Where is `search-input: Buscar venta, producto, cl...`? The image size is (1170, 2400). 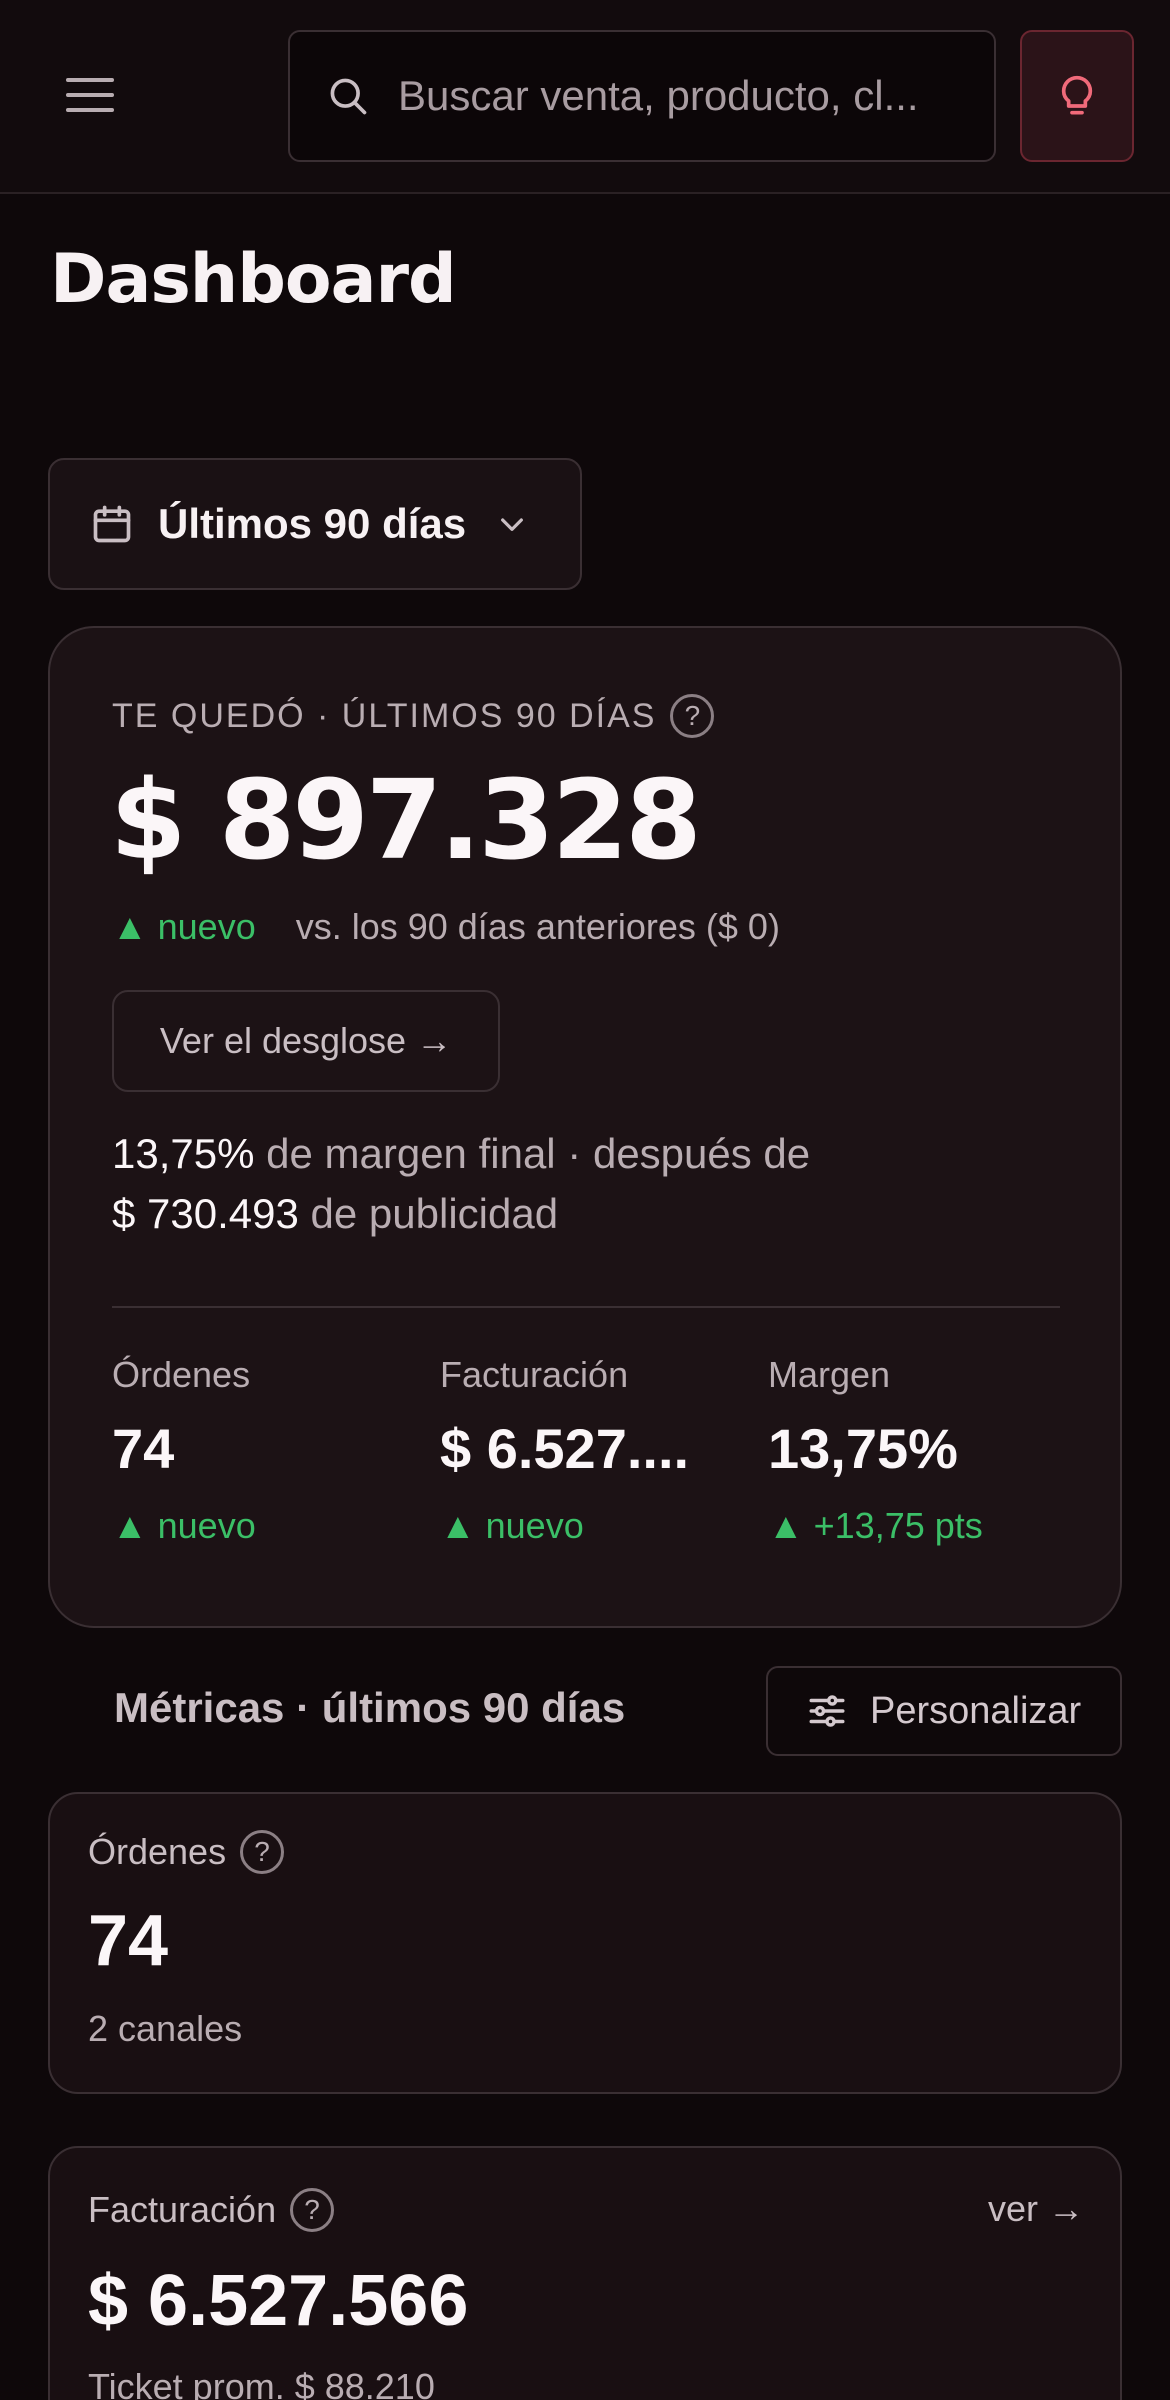 search-input: Buscar venta, producto, cl... is located at coordinates (642, 96).